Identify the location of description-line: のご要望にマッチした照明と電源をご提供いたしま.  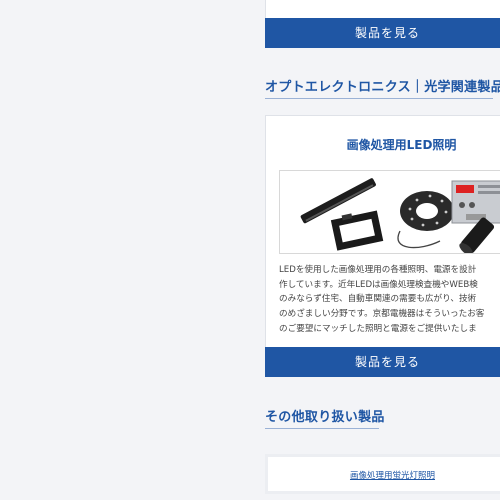
(378, 328).